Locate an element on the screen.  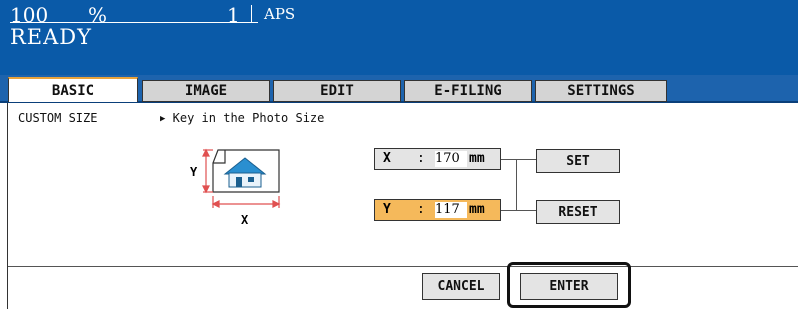
folded-corner is located at coordinates (219, 157).